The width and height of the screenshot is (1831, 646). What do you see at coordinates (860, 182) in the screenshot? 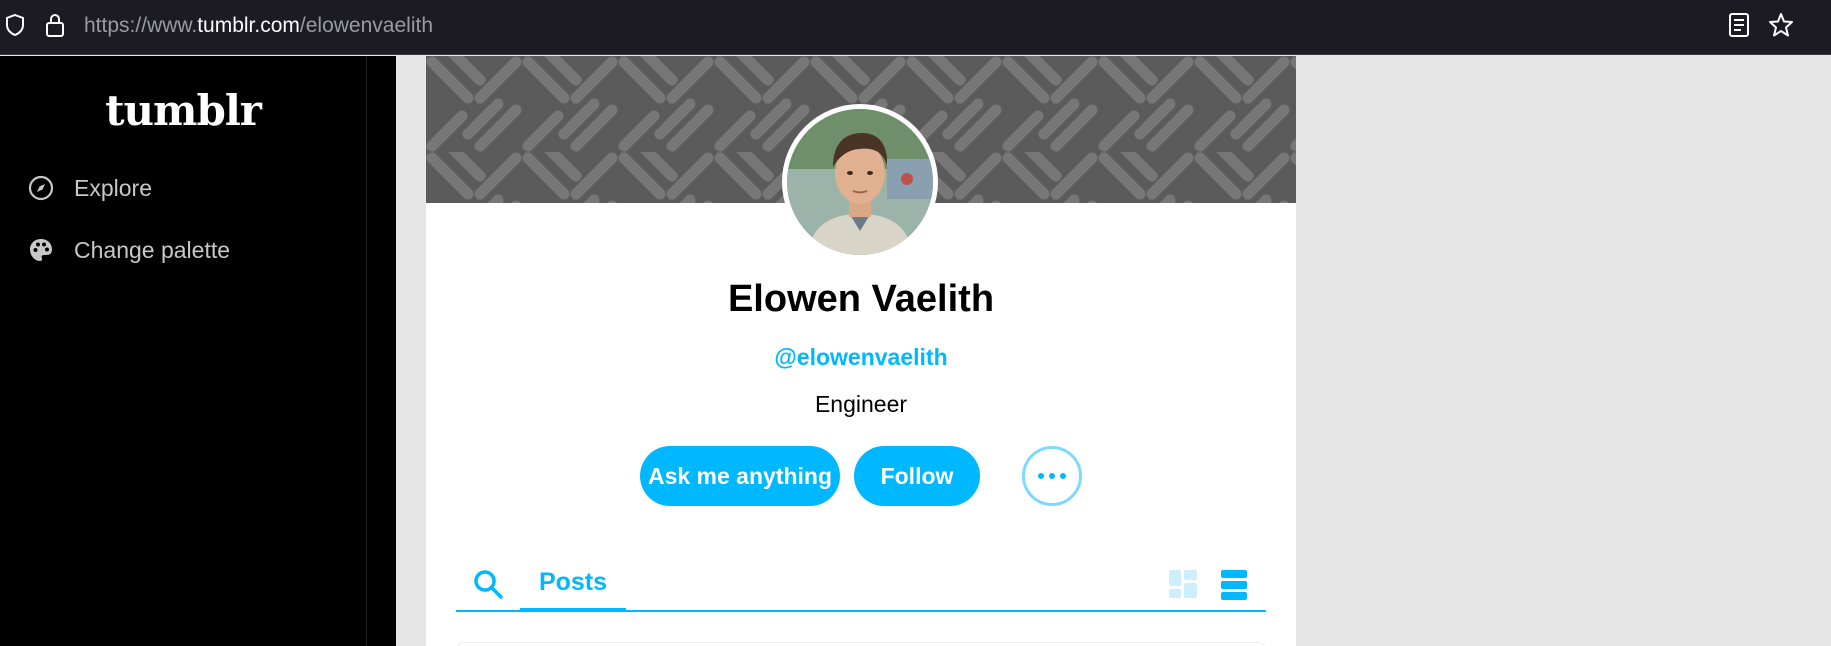
I see `avatar` at bounding box center [860, 182].